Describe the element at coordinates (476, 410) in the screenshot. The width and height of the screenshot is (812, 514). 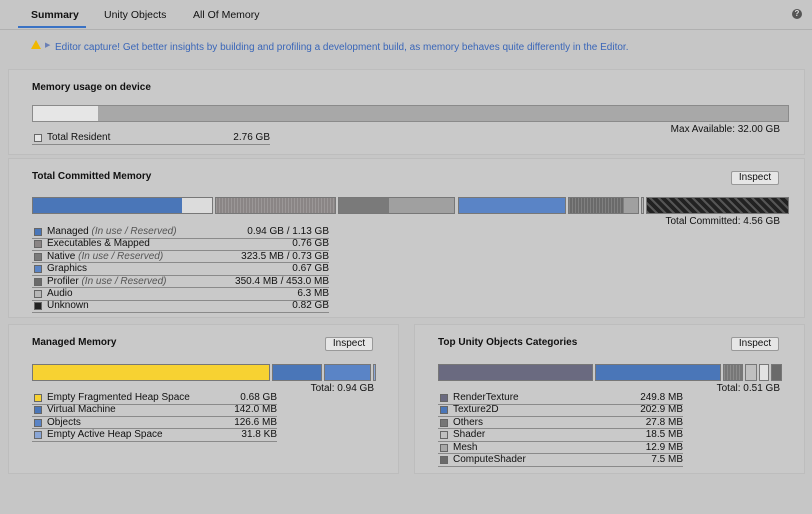
I see `legend-name: Texture2D` at that location.